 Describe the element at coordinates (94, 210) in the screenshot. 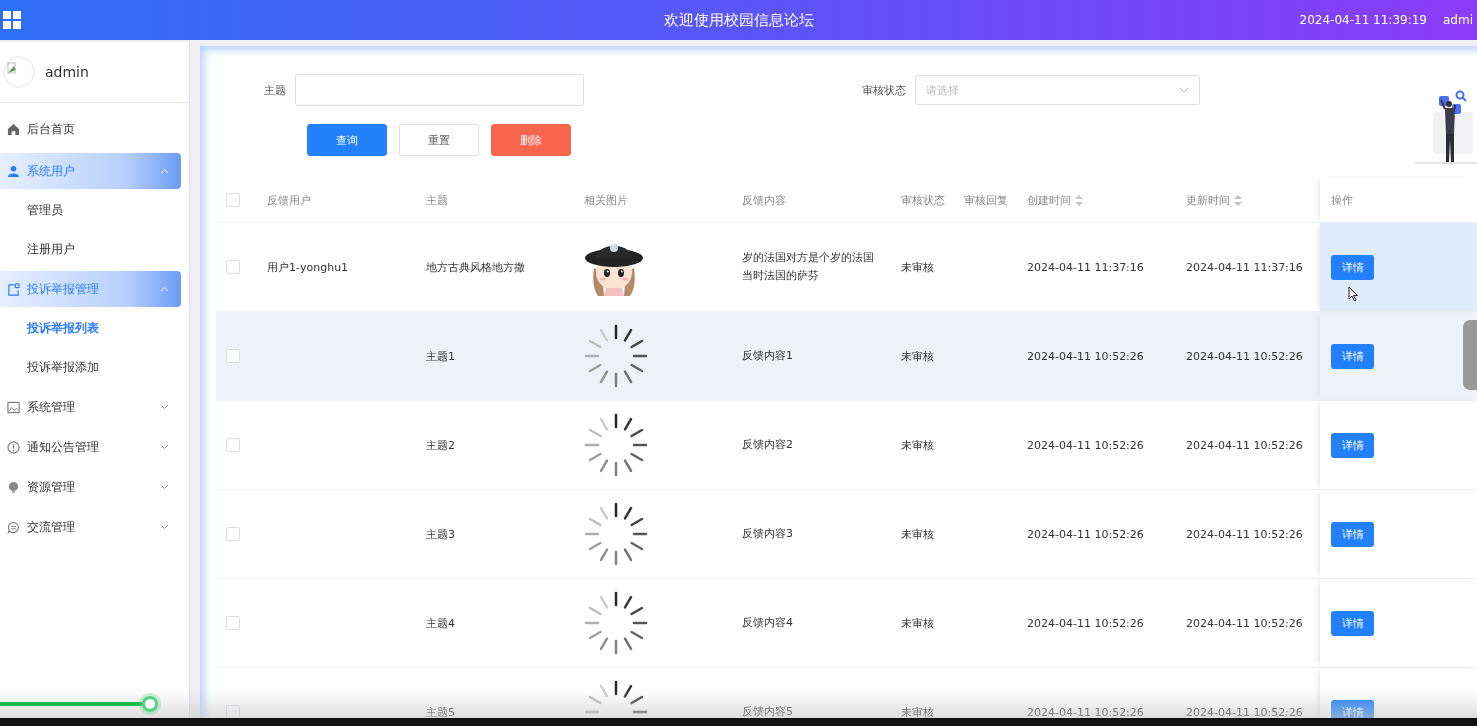

I see `submenu-item: 管理员` at that location.